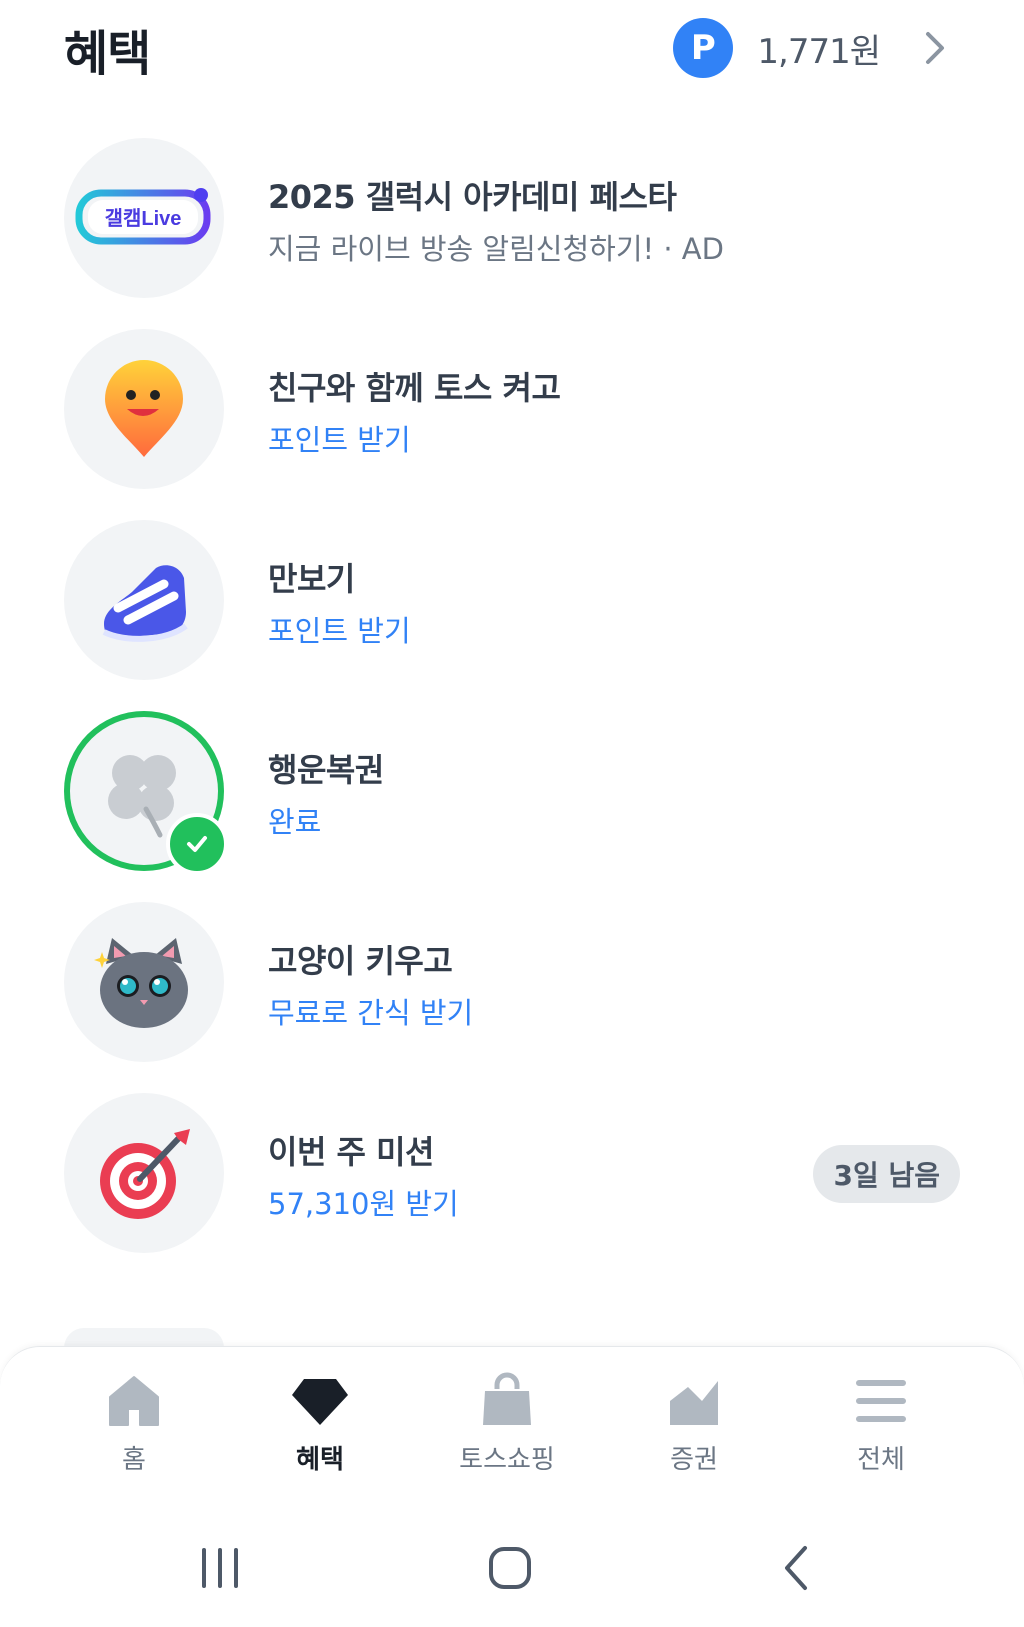  What do you see at coordinates (320, 1460) in the screenshot?
I see `tab-label: 혜택` at bounding box center [320, 1460].